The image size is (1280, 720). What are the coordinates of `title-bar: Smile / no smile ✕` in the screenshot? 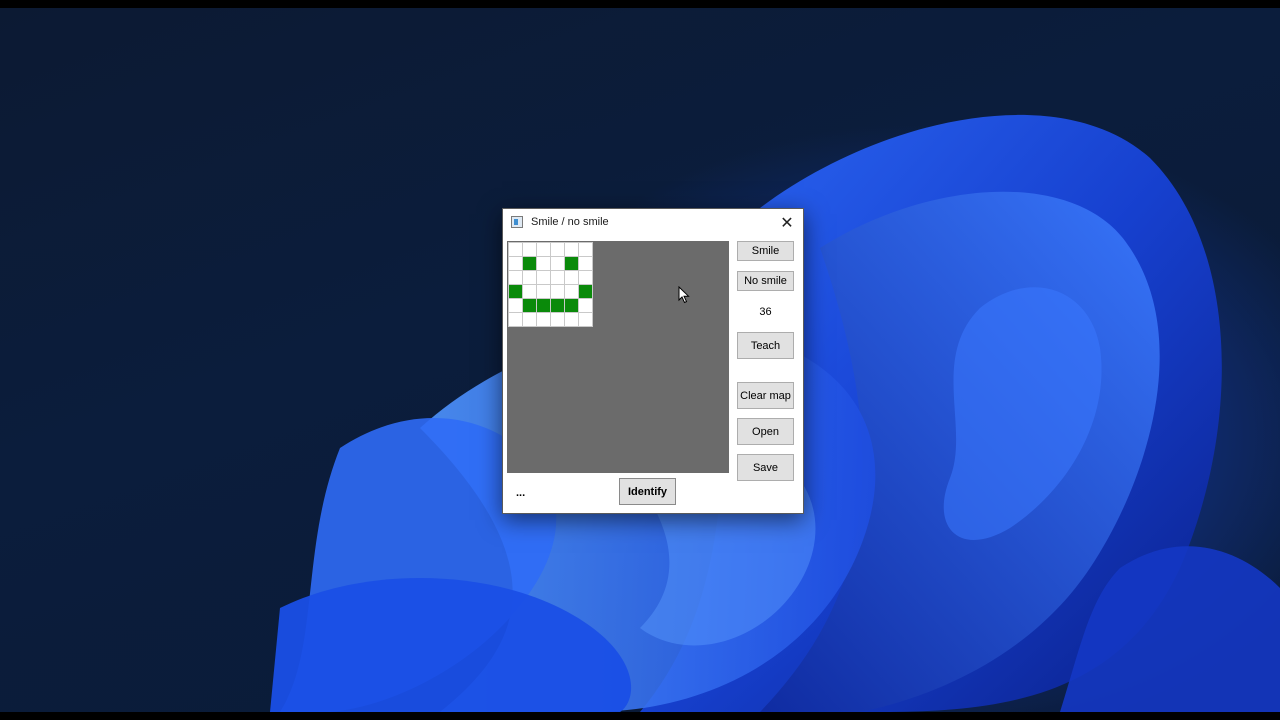 It's located at (653, 223).